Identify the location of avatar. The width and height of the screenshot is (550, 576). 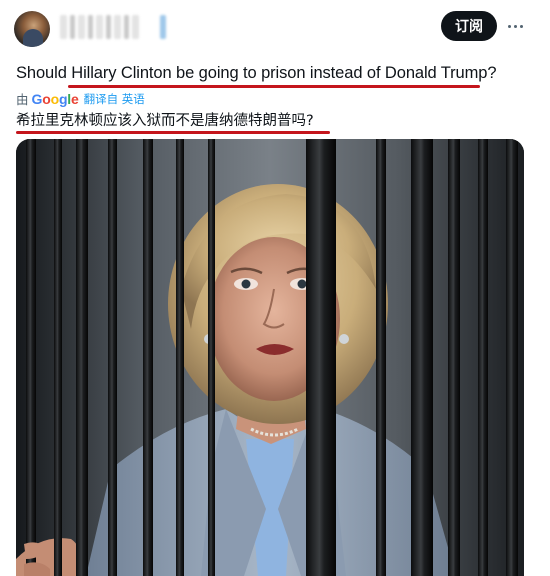
(32, 29).